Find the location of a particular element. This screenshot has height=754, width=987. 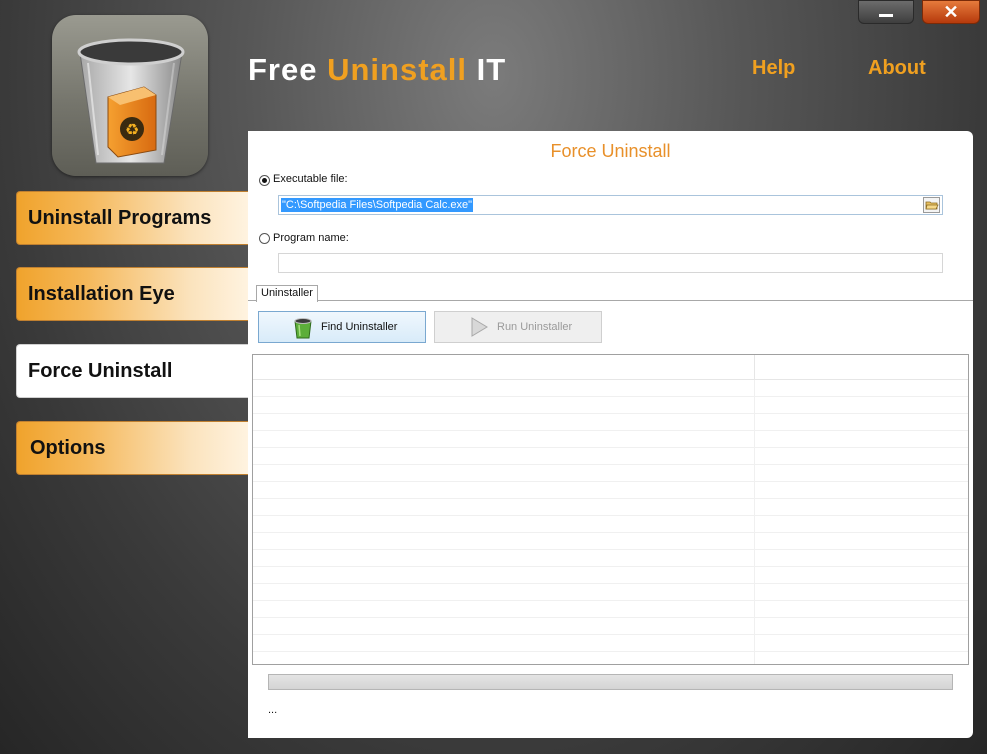

panel-title: Force Uninstall is located at coordinates (610, 151).